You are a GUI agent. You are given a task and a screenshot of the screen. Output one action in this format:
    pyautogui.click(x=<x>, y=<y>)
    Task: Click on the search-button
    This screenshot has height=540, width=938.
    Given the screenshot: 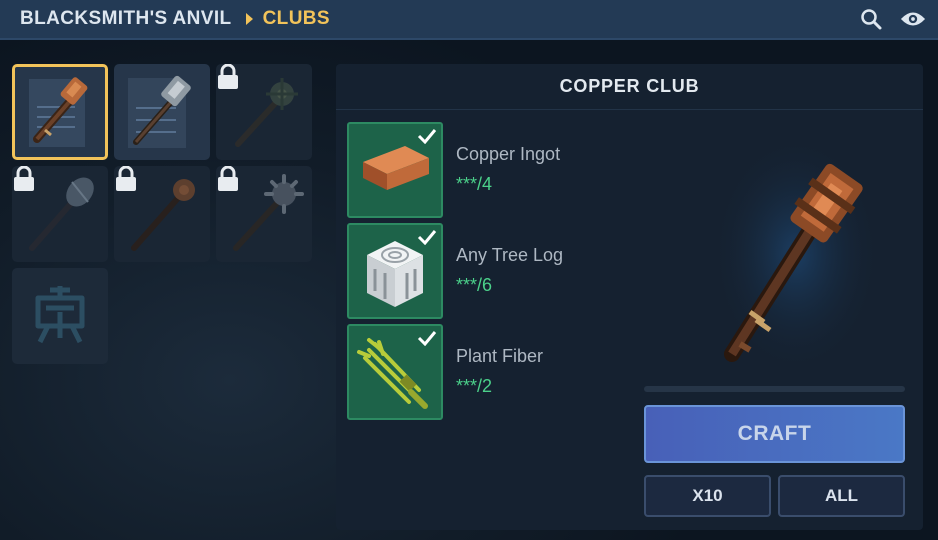 What is the action you would take?
    pyautogui.click(x=871, y=19)
    